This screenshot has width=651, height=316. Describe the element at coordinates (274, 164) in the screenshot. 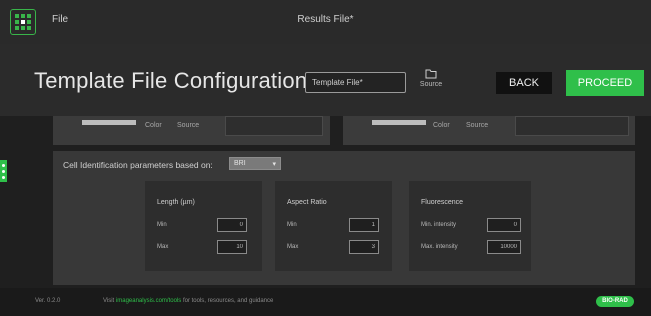

I see `chevron-down-icon: ▾` at that location.